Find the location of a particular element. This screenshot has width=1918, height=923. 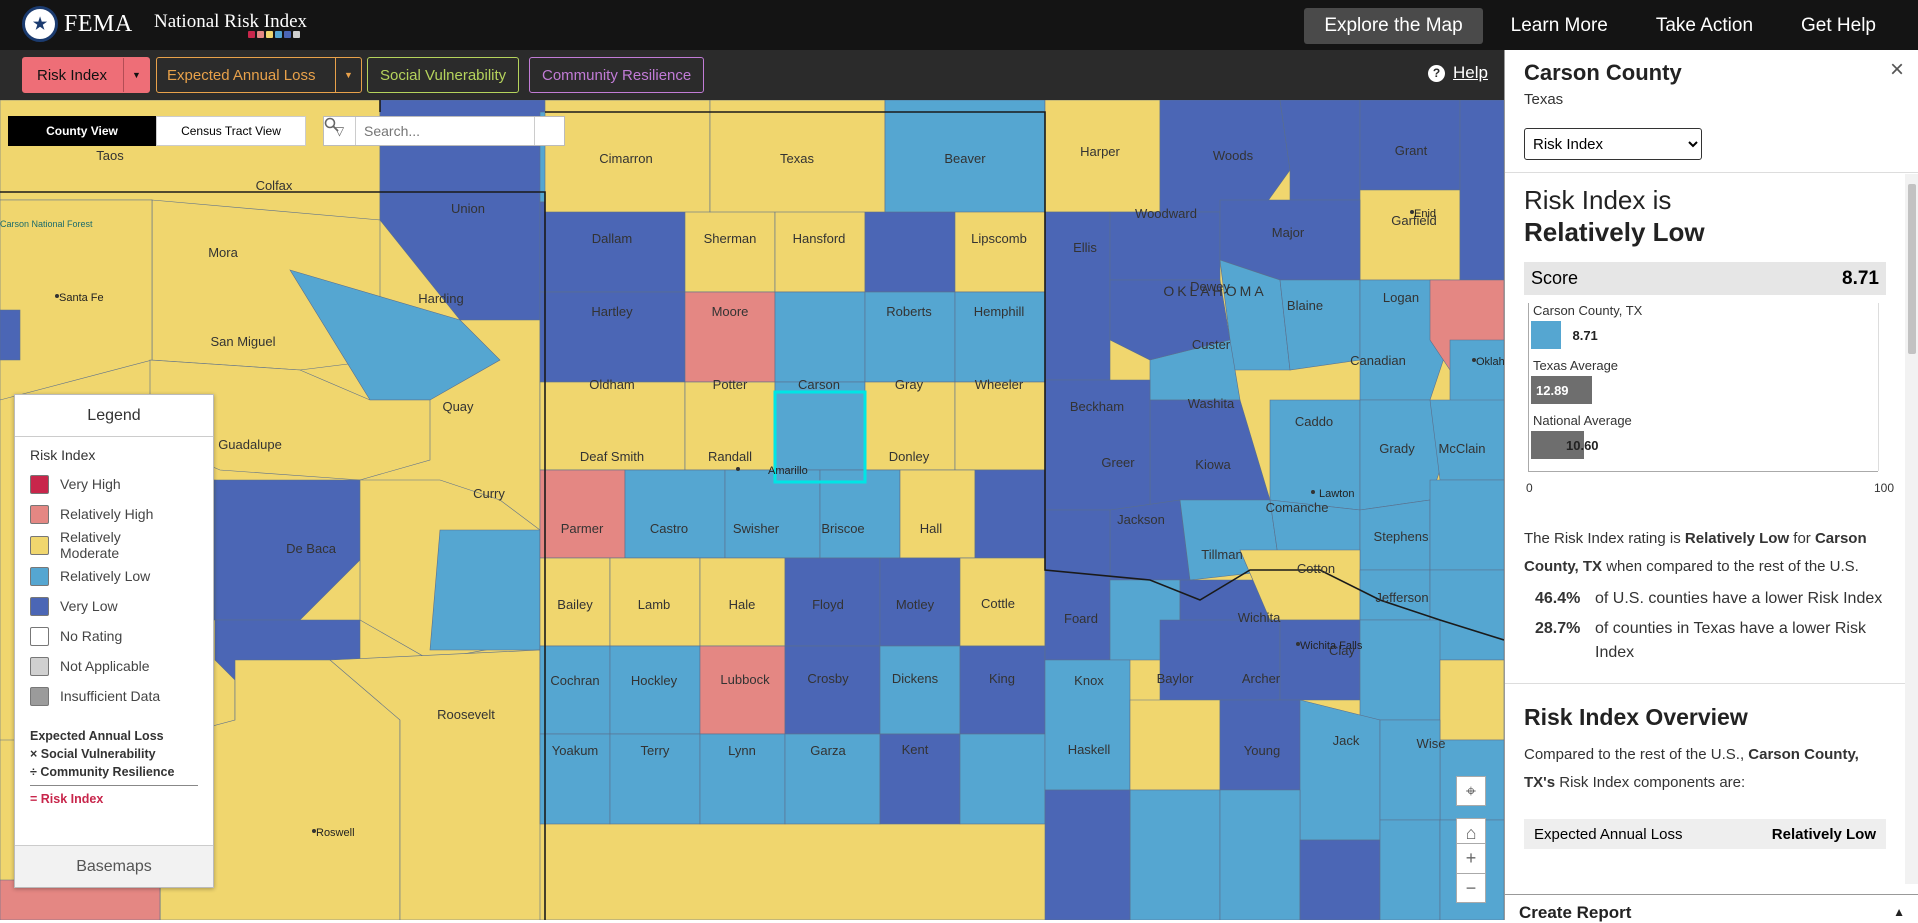

county-view-button: County View is located at coordinates (82, 131).